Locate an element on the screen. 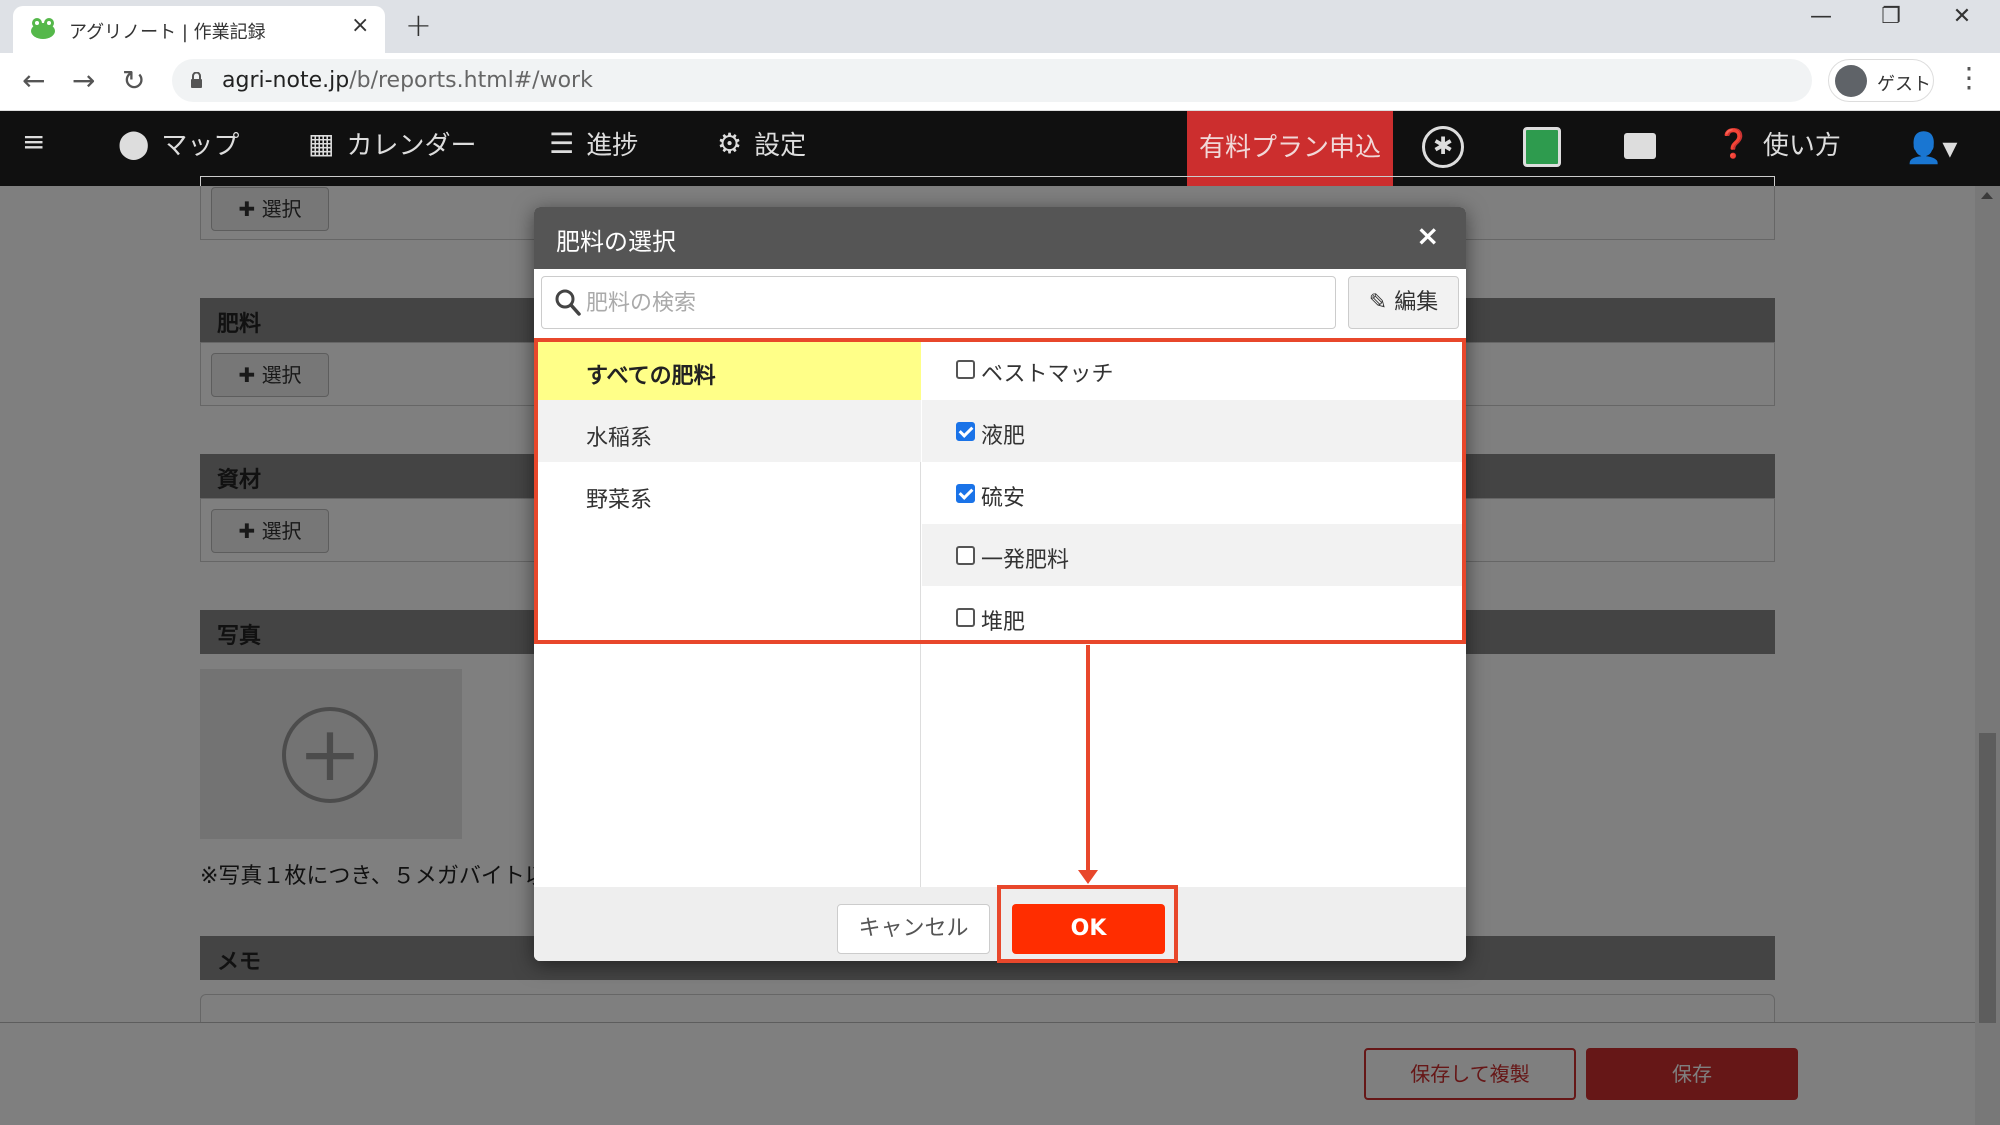 This screenshot has width=2000, height=1125. window-close-icon: ✕ is located at coordinates (1962, 16).